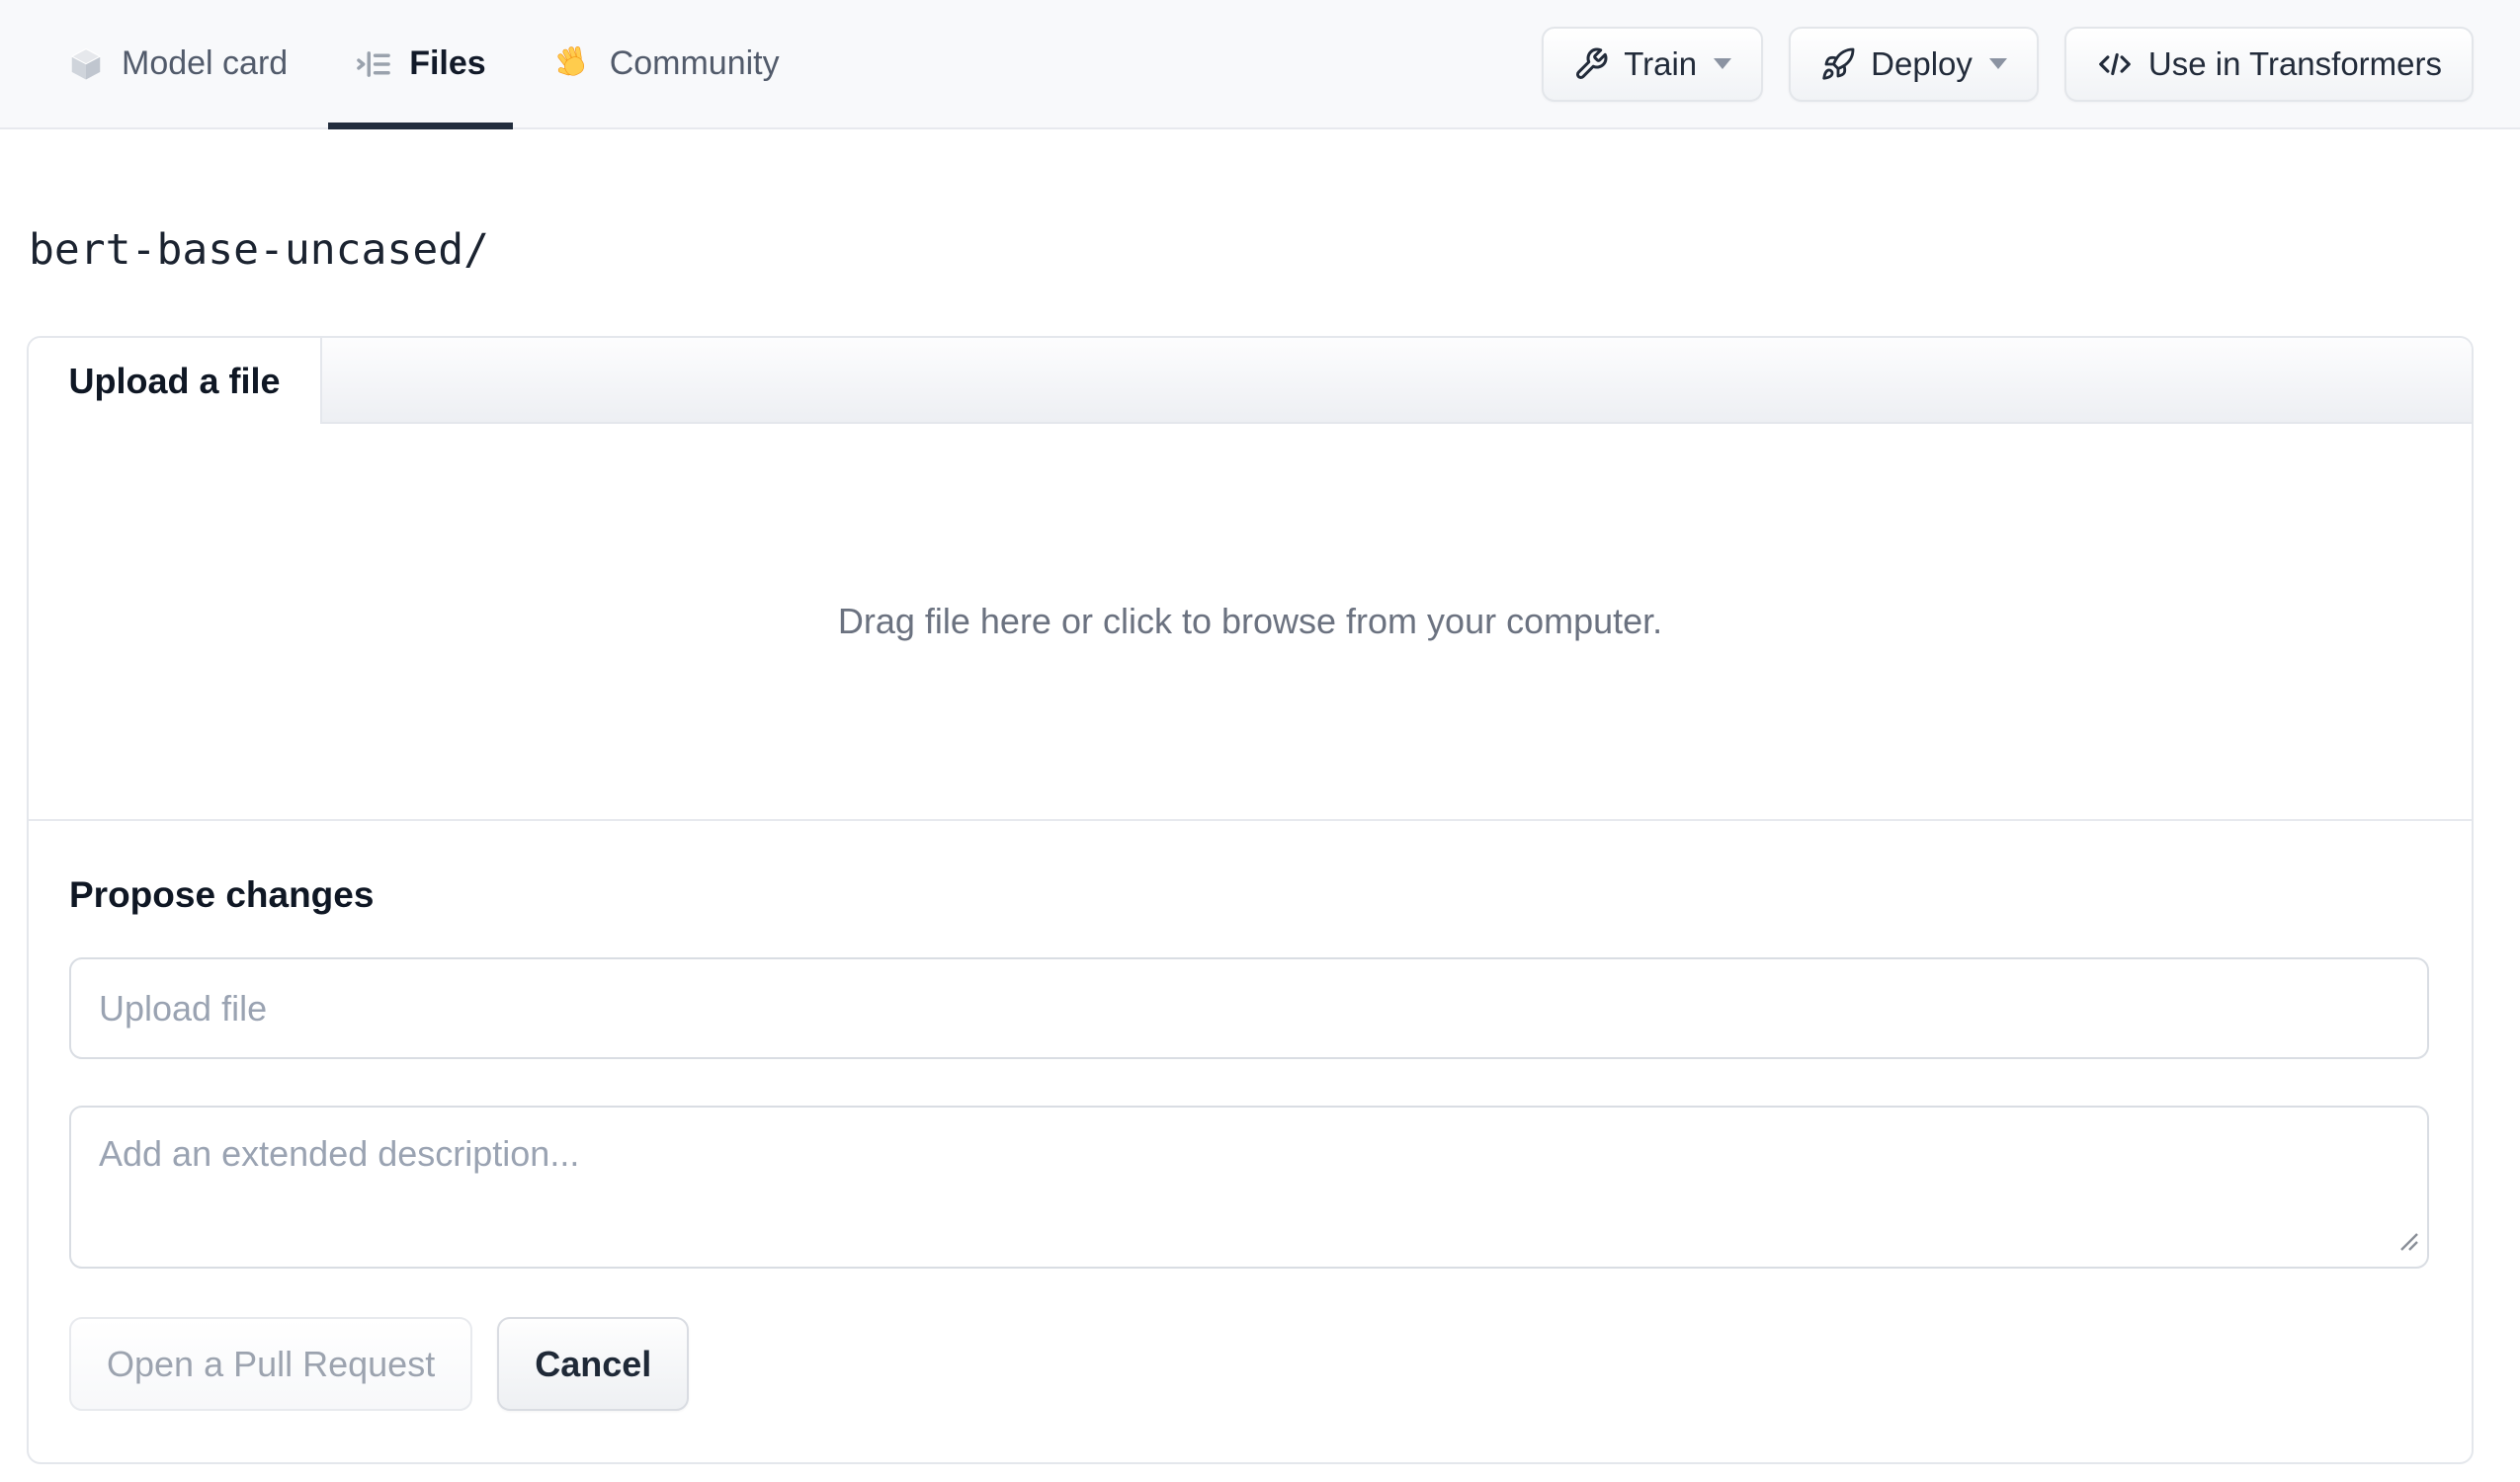 Image resolution: width=2520 pixels, height=1482 pixels. I want to click on cube-icon, so click(86, 64).